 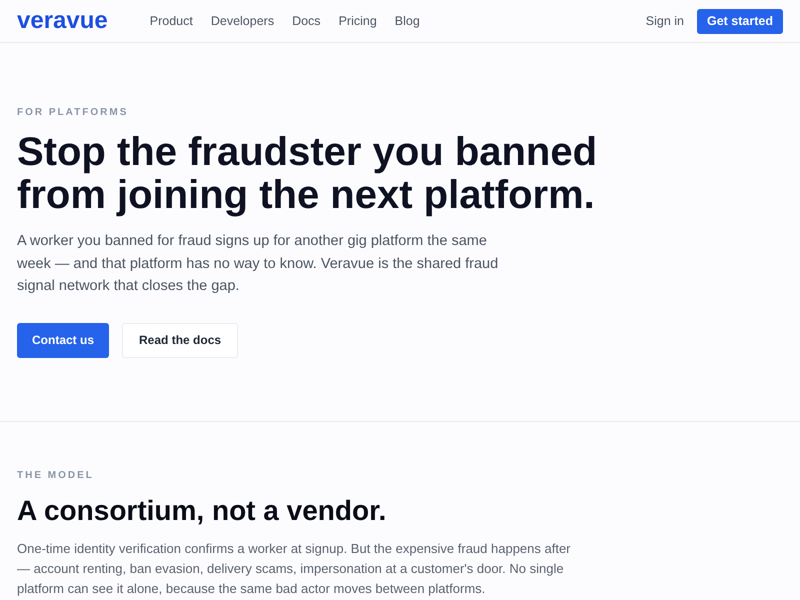 I want to click on contact-us-button: Contact us, so click(x=63, y=340).